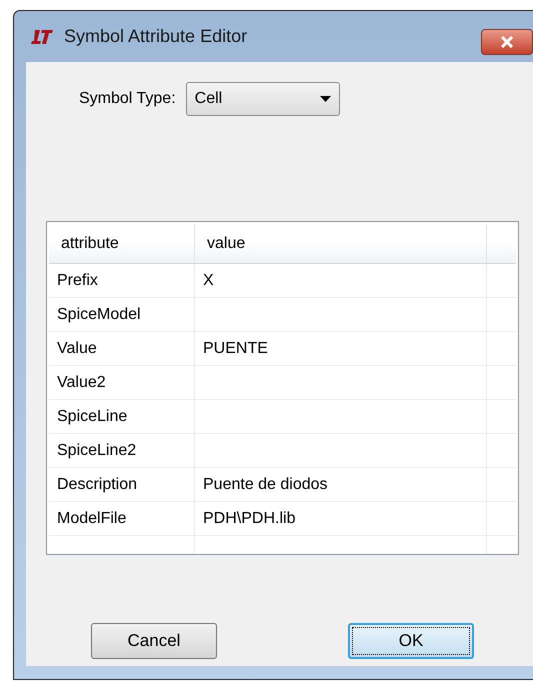  What do you see at coordinates (42, 36) in the screenshot?
I see `logo-icon` at bounding box center [42, 36].